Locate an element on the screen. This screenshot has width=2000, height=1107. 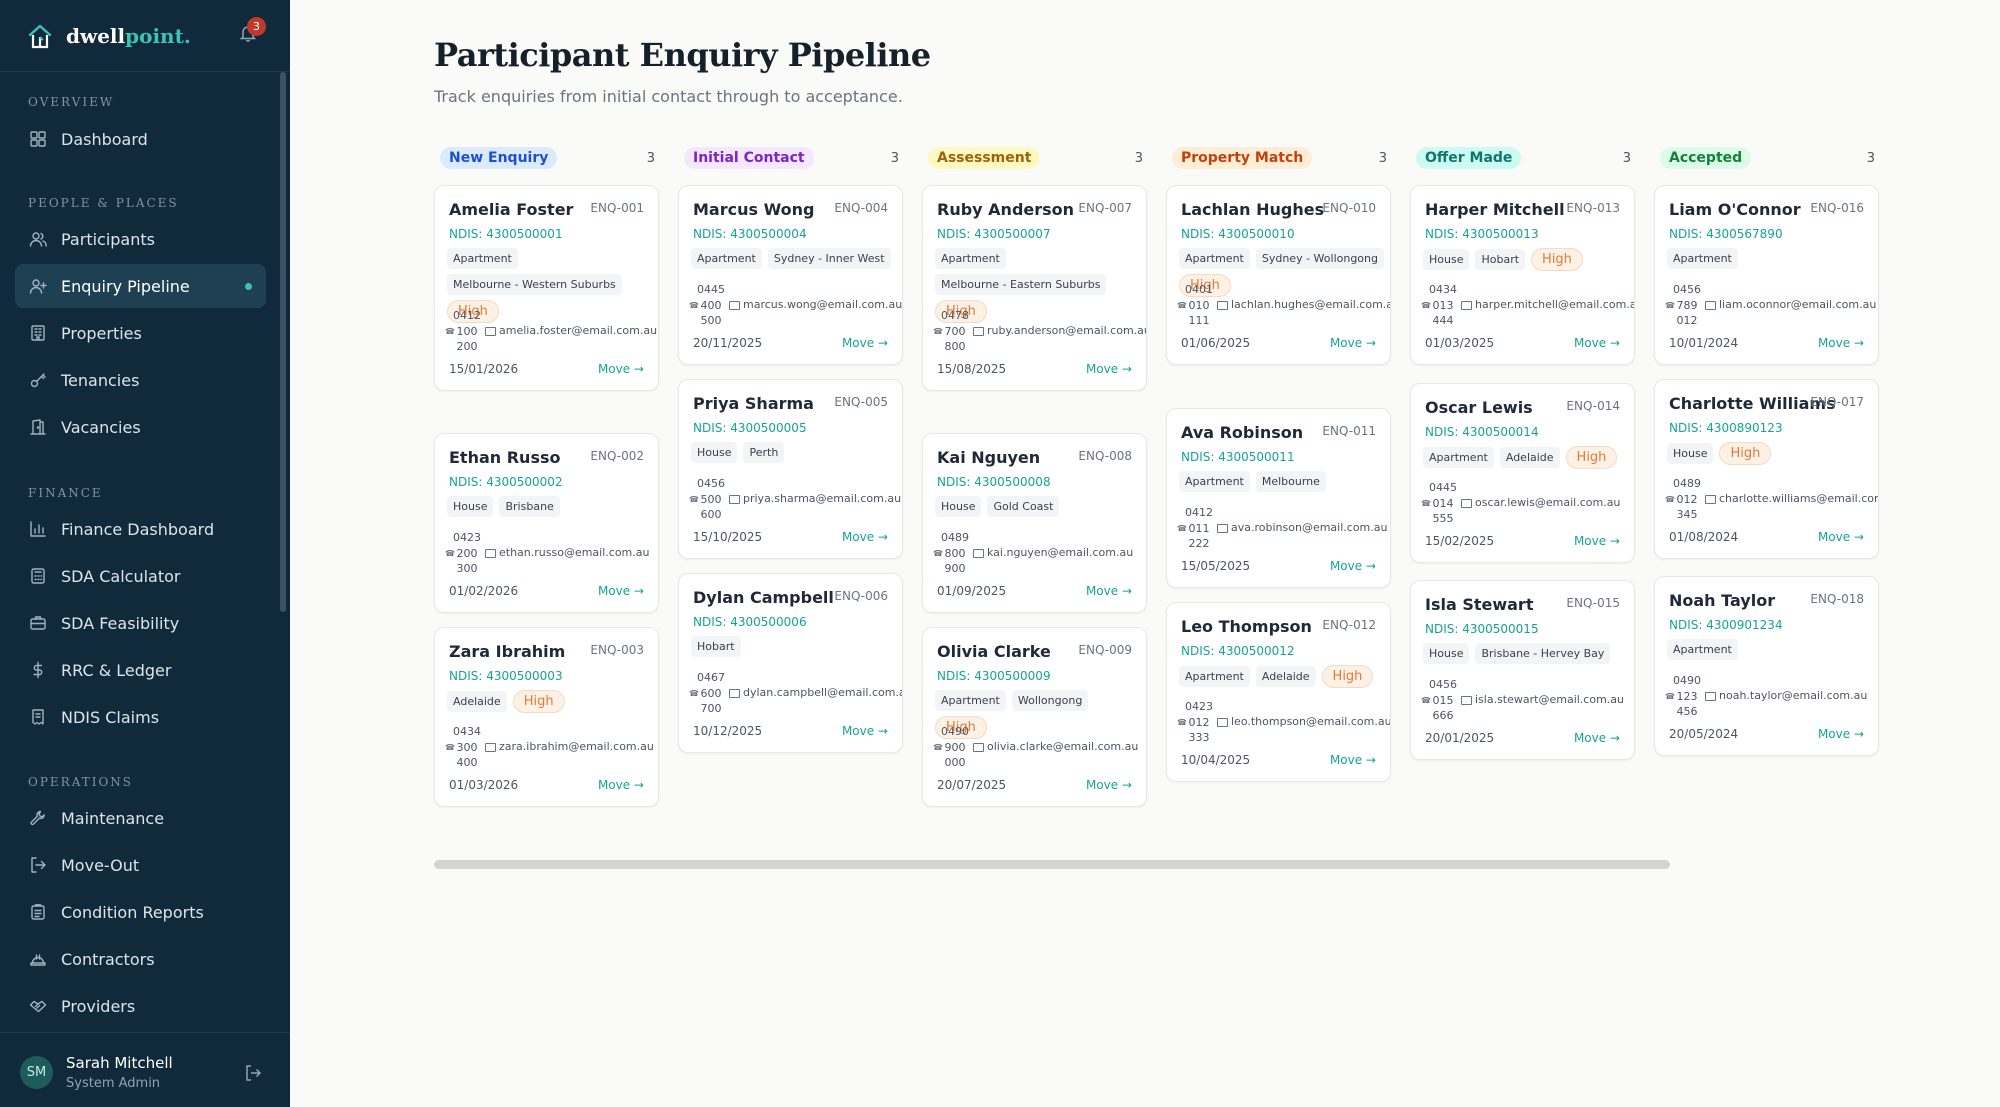
email-address: priya.sharma@email.com.au is located at coordinates (822, 498).